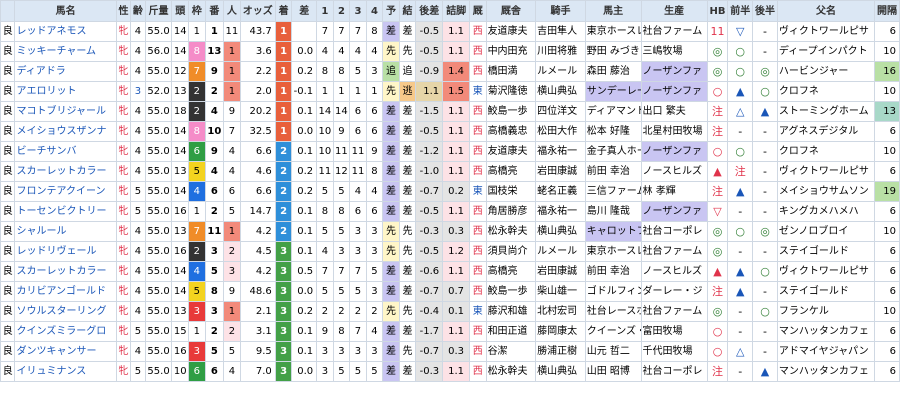 The height and width of the screenshot is (402, 900). I want to click on prediction-cell: 差, so click(391, 31).